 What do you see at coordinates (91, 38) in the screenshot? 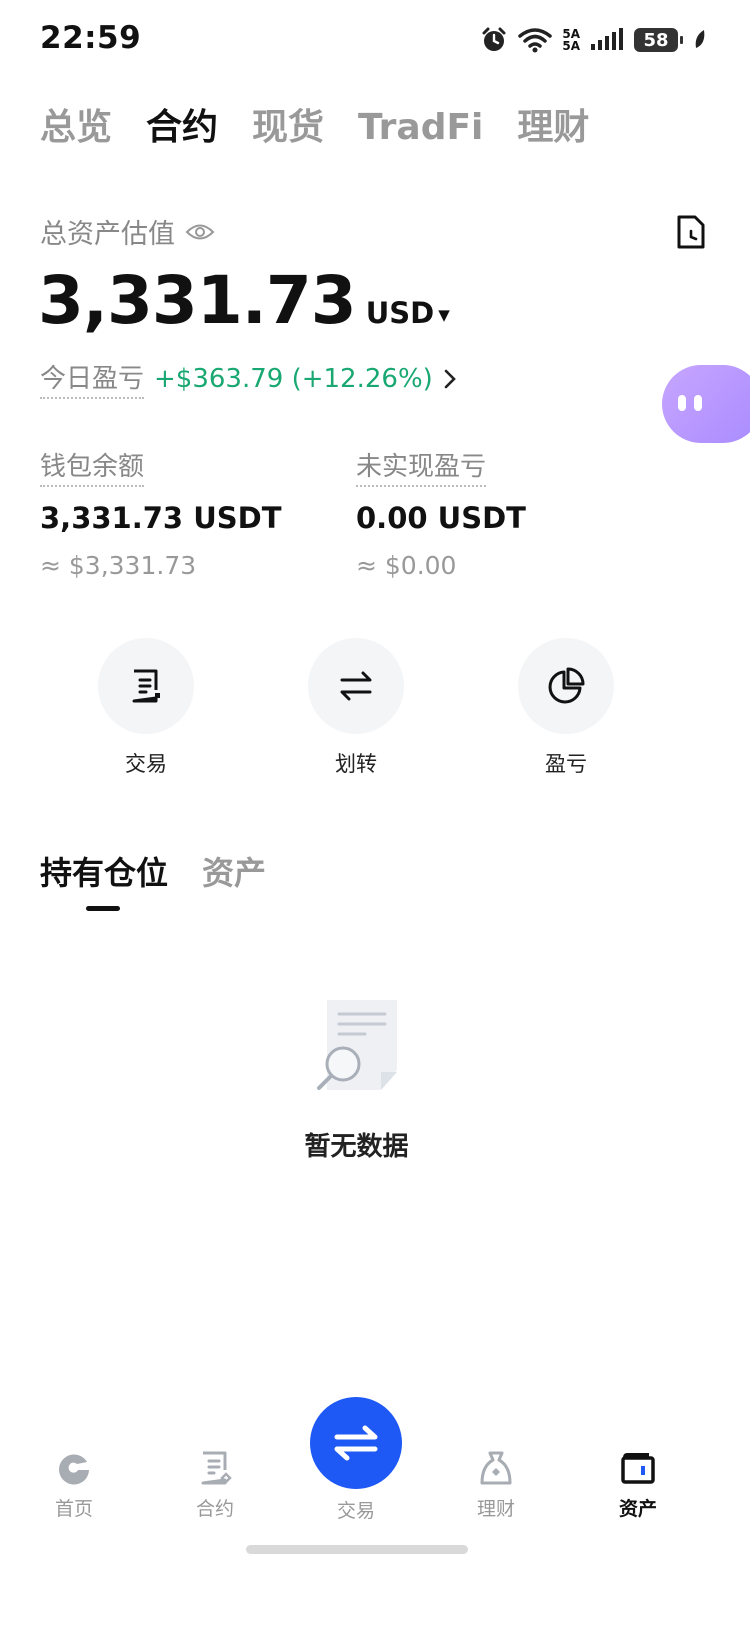
I see `status-time: 22:59` at bounding box center [91, 38].